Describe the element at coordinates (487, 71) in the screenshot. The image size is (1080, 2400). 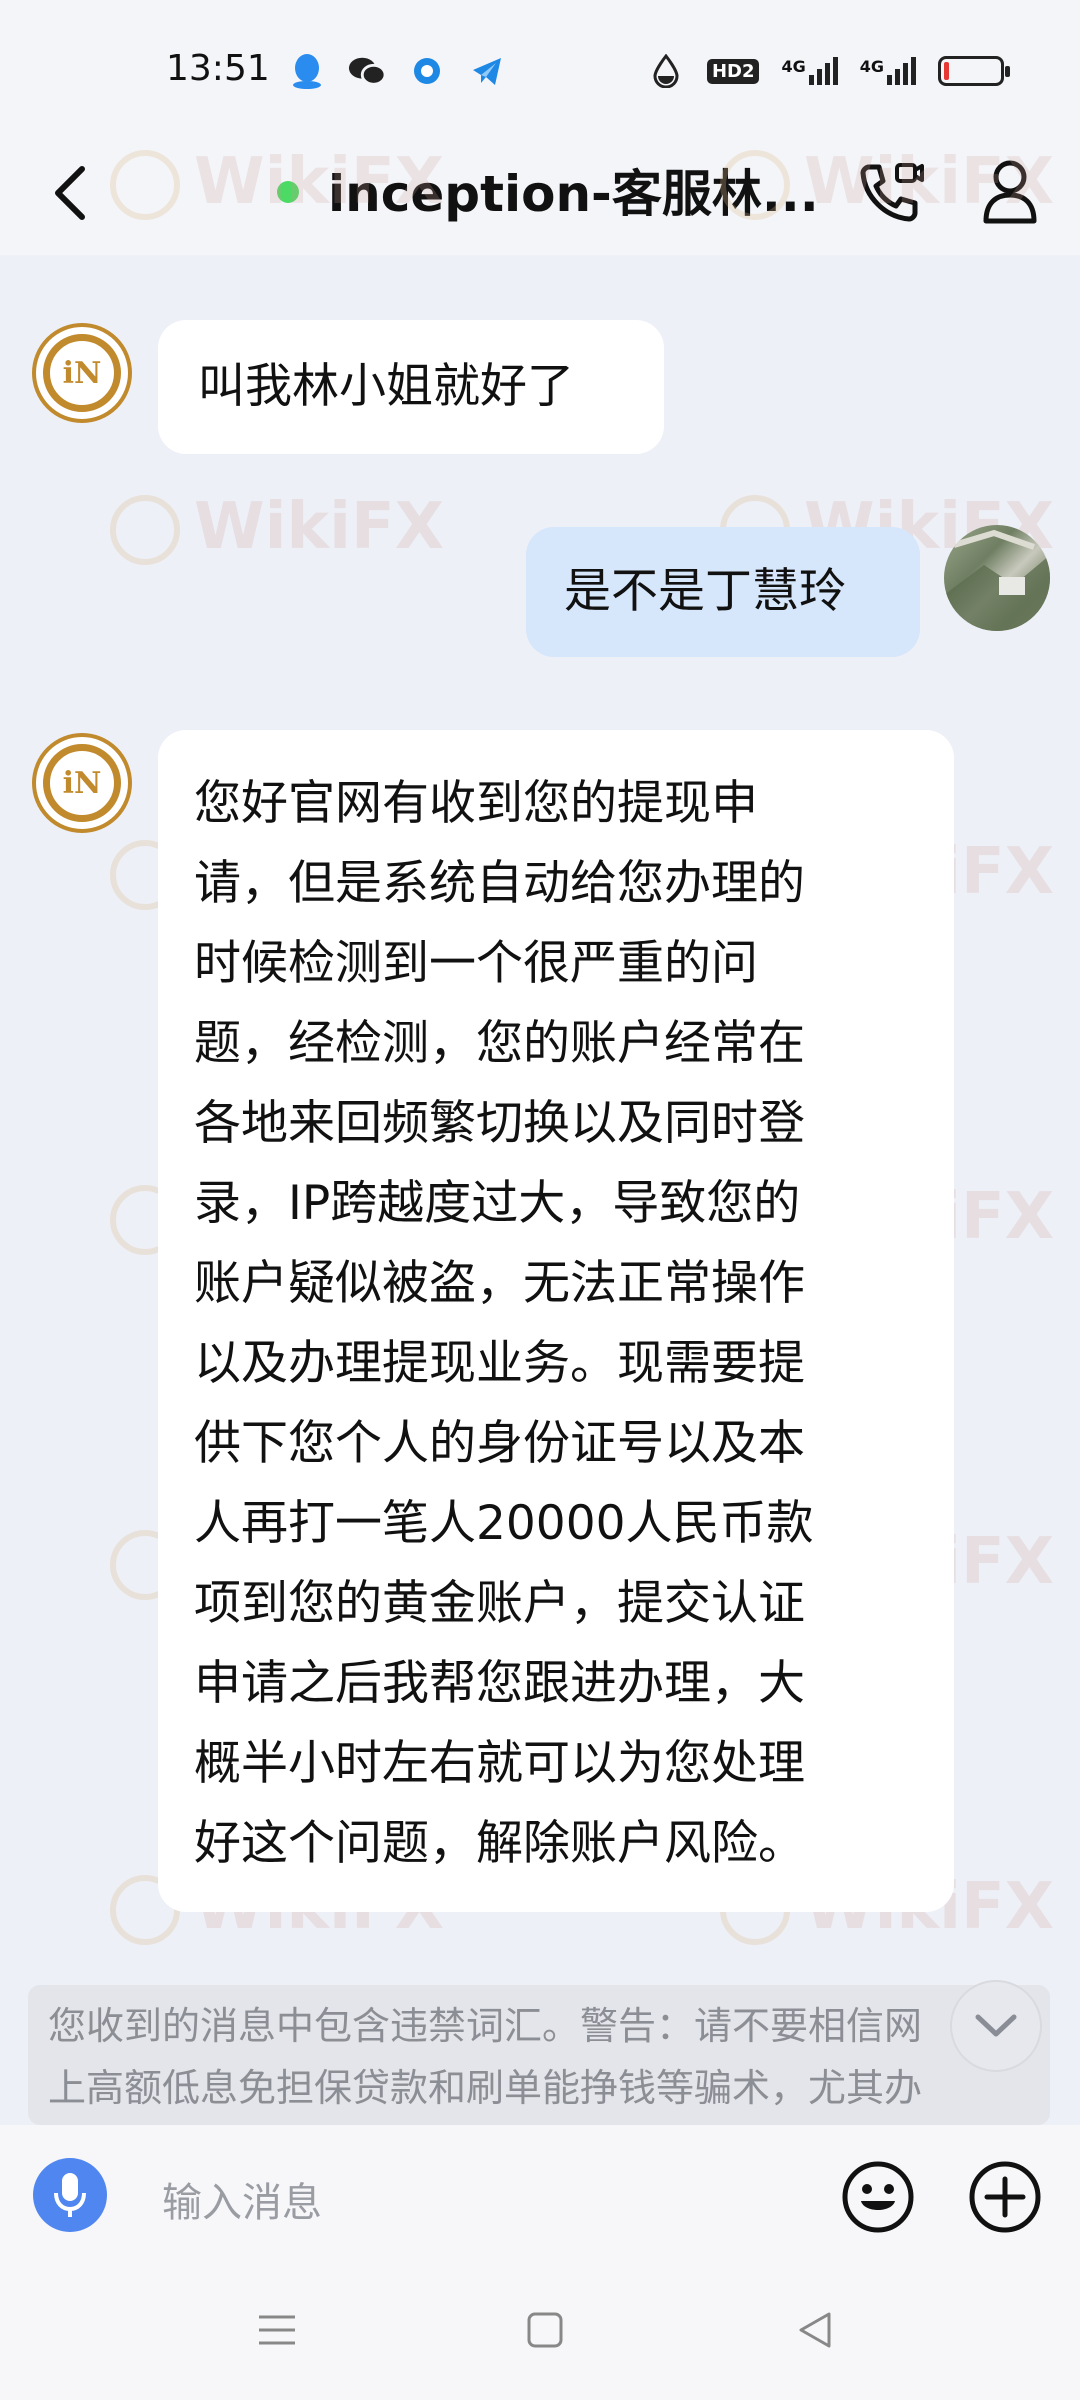
I see `telegram-icon` at that location.